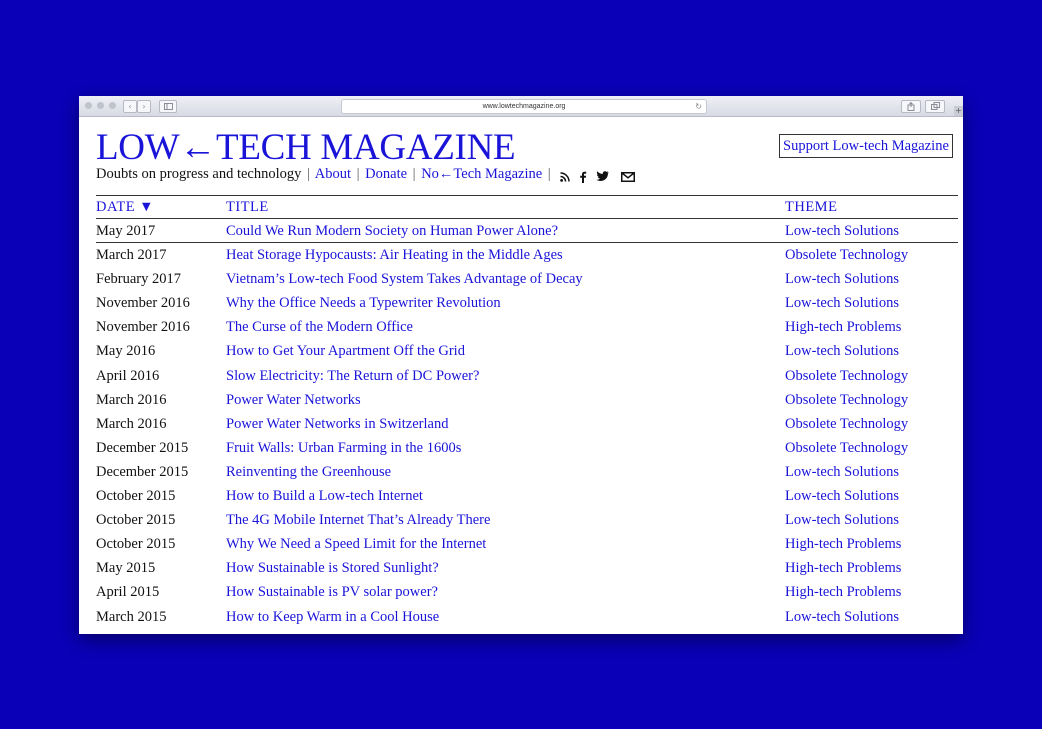 This screenshot has width=1042, height=729. Describe the element at coordinates (343, 448) in the screenshot. I see `article-title-link: Fruit Walls: Urban Farming in the 1600s` at that location.